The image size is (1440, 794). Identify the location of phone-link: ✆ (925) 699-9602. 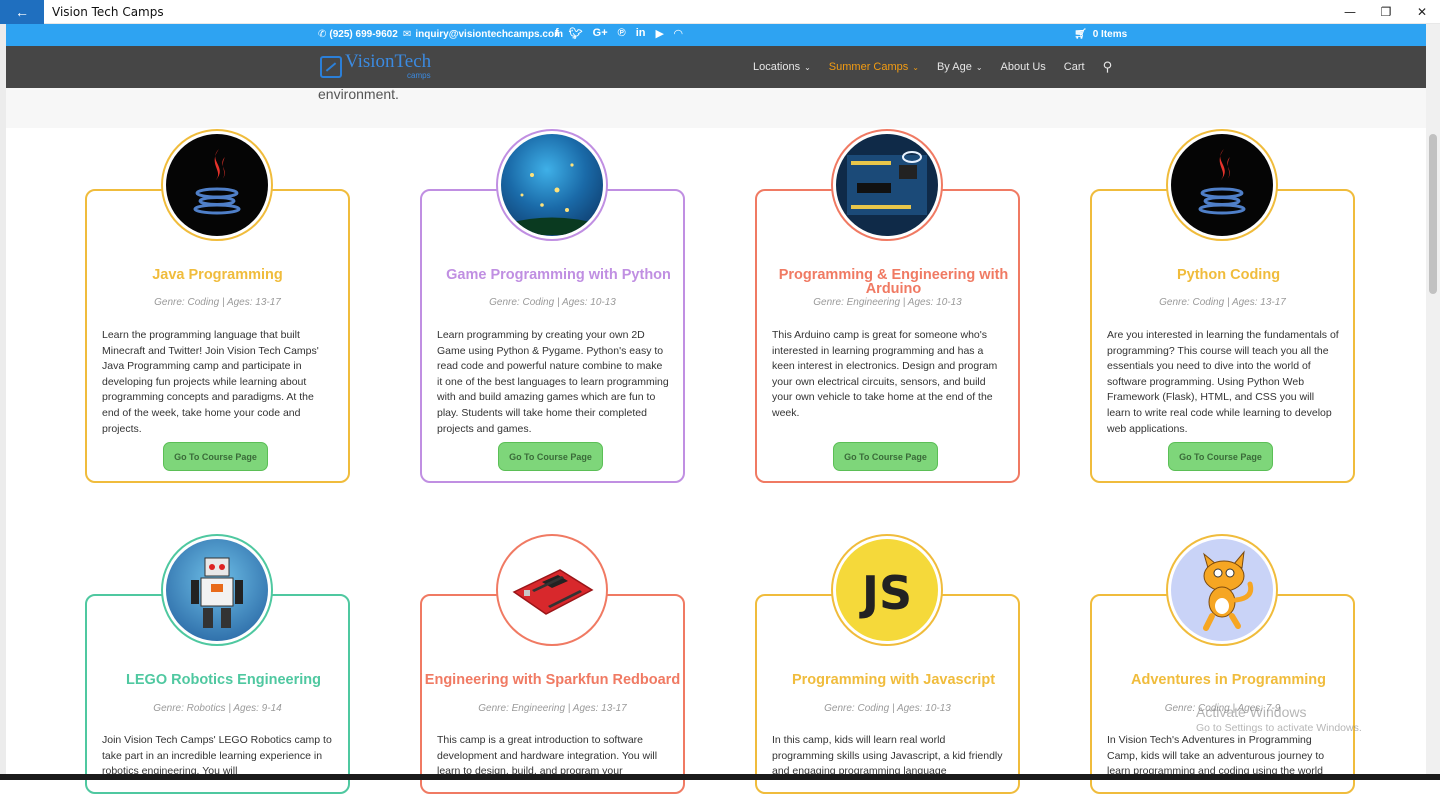
(358, 34).